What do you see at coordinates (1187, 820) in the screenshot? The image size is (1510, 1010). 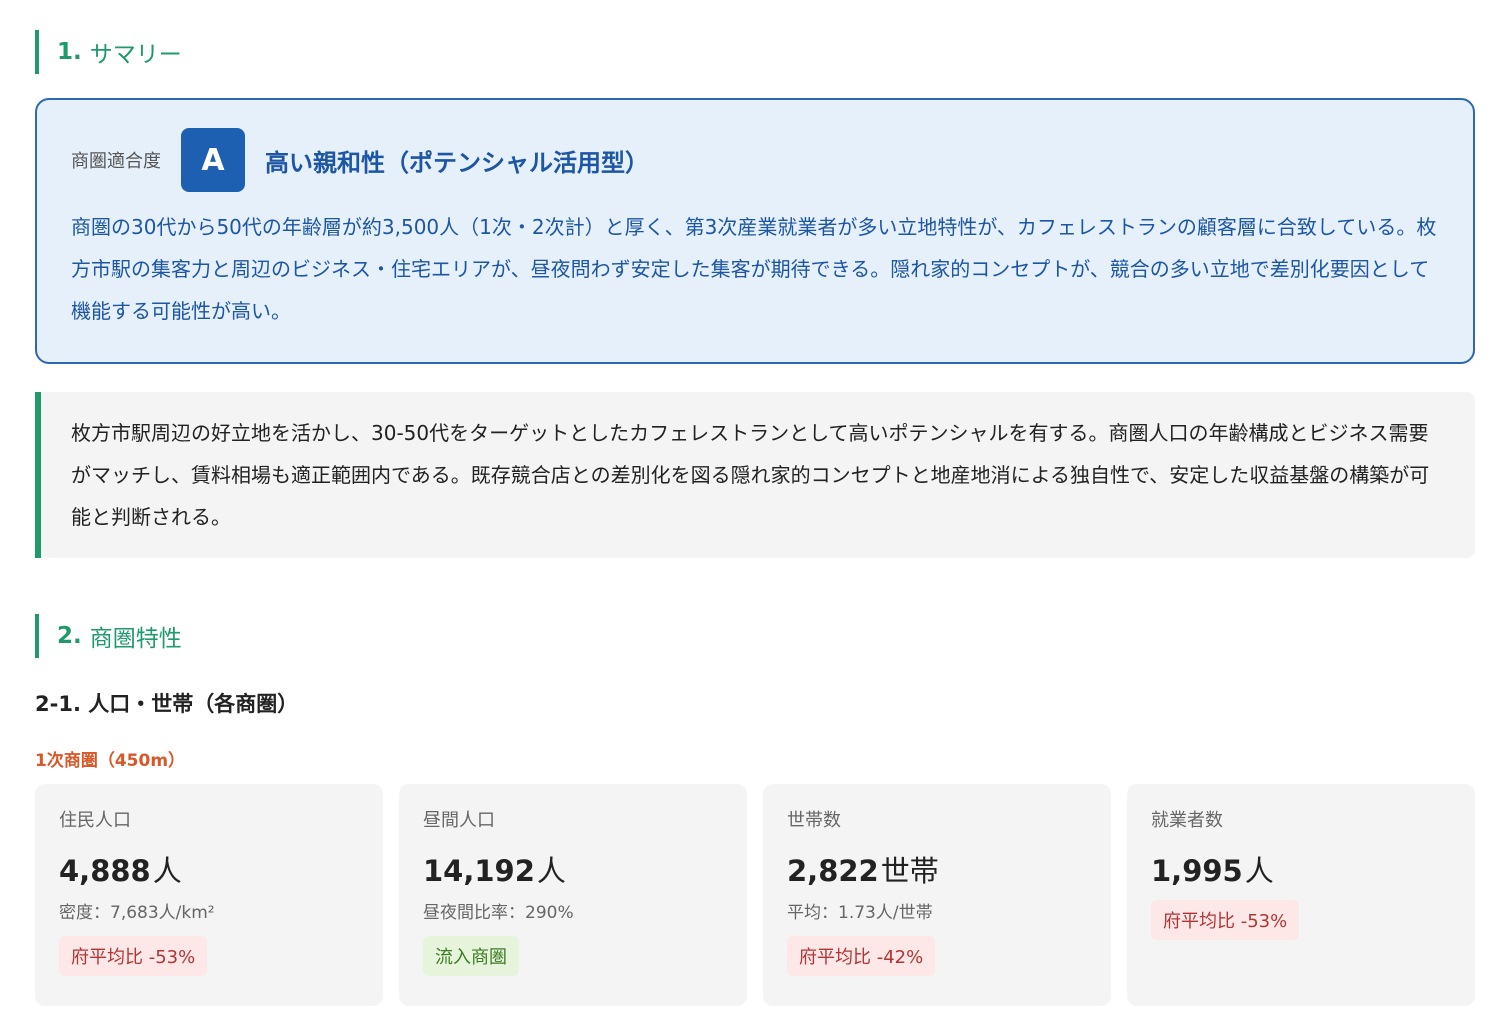 I see `stat-label: 就業者数` at bounding box center [1187, 820].